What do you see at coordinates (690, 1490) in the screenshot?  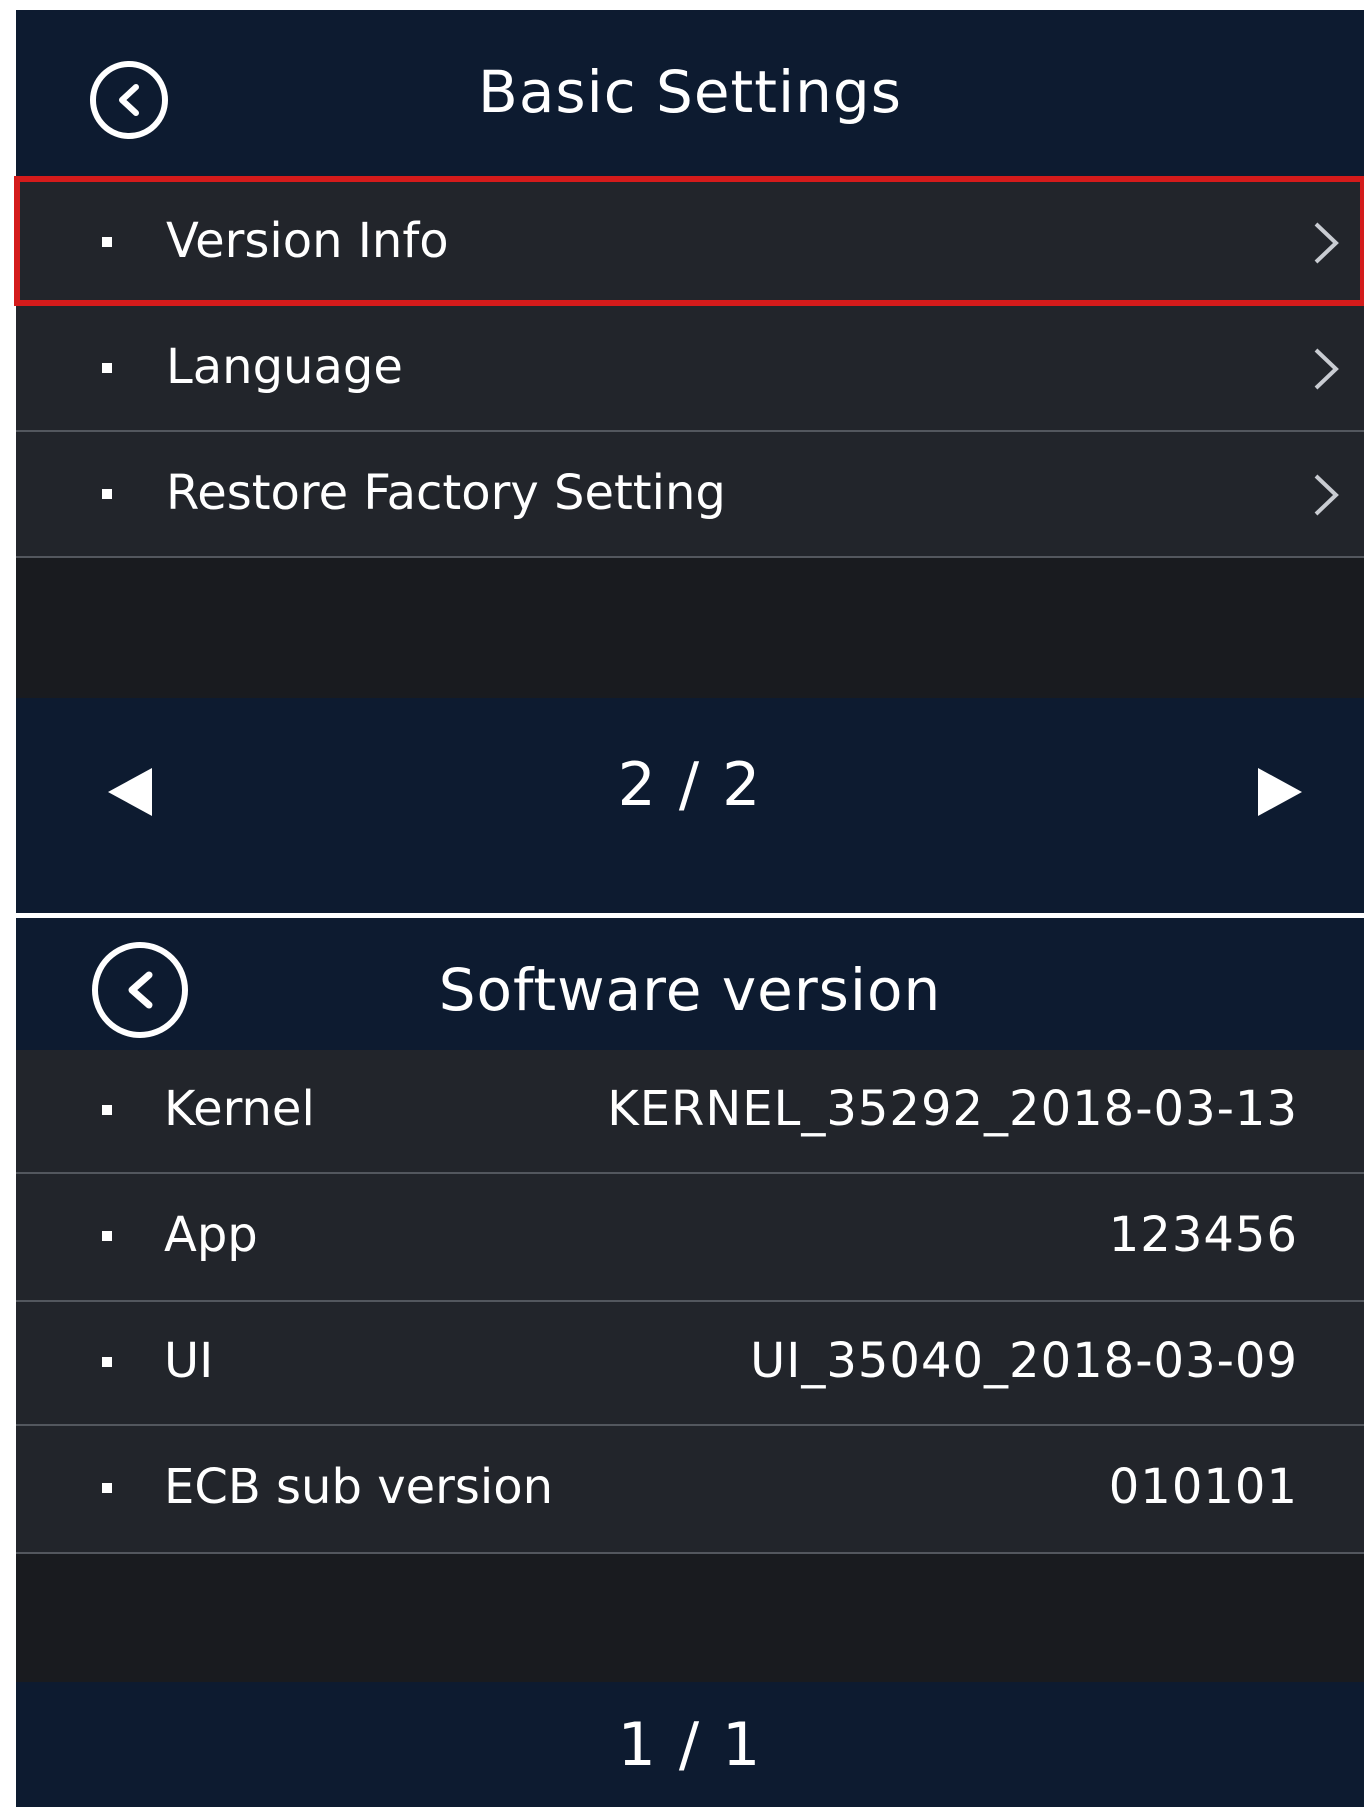 I see `info-row-ecb-sub-version: ECB sub version 010101` at bounding box center [690, 1490].